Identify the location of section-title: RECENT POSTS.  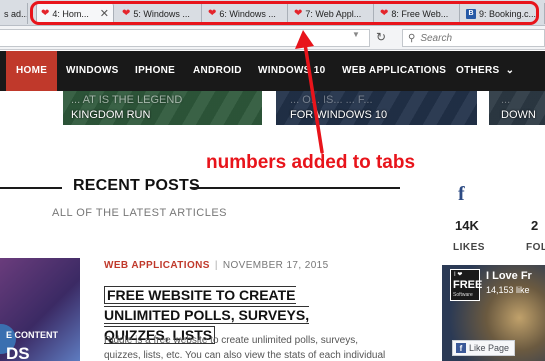
(136, 185).